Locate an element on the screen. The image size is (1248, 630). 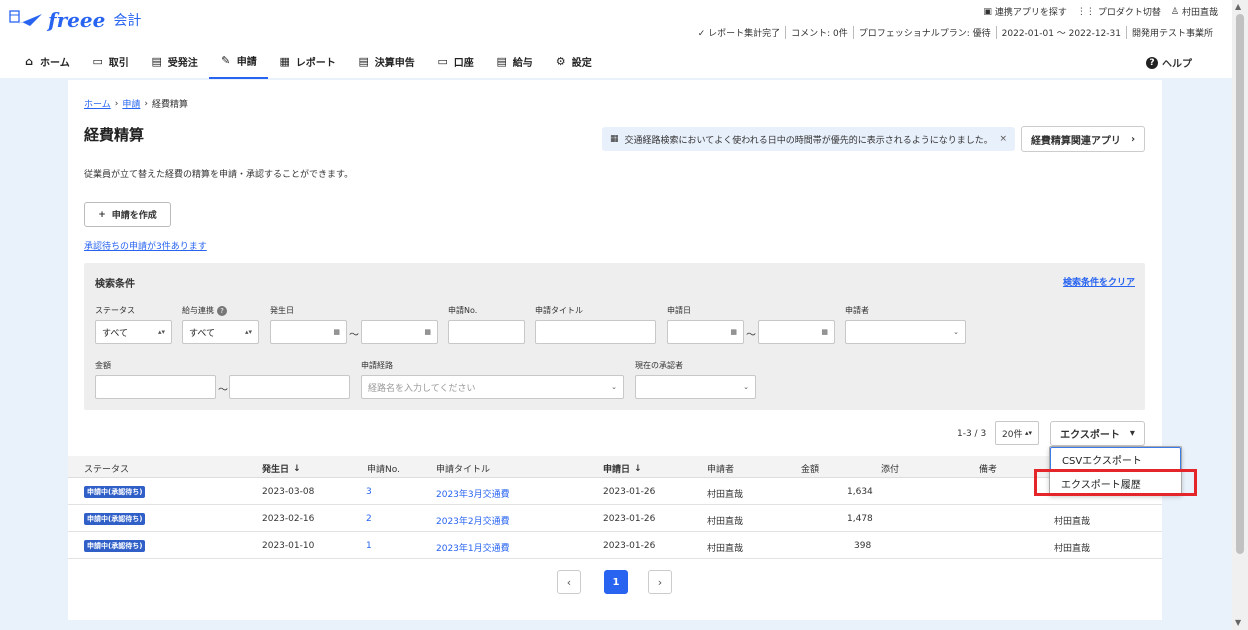
create-application-button: + 申請を作成 is located at coordinates (127, 214).